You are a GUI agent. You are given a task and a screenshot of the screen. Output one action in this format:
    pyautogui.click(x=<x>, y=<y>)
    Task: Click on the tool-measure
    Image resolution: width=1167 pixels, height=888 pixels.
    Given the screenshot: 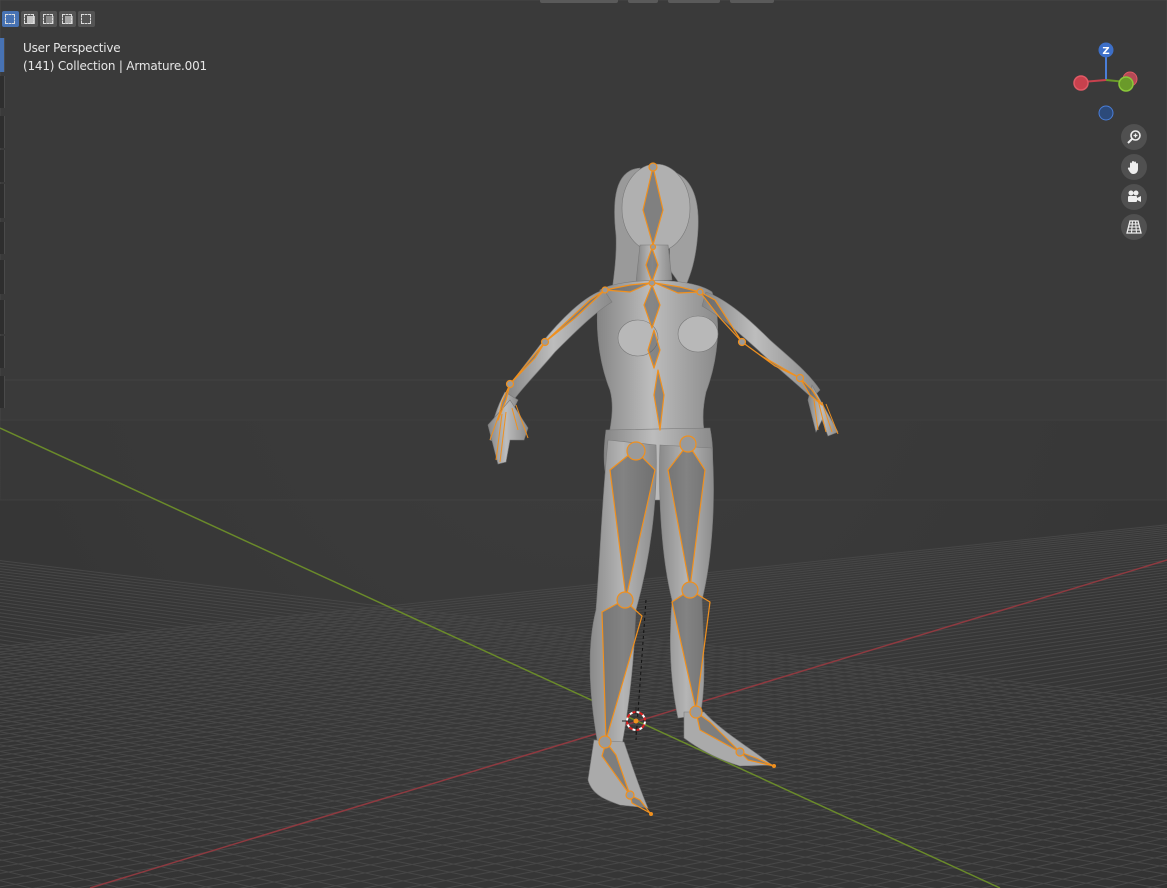 What is the action you would take?
    pyautogui.click(x=2, y=317)
    